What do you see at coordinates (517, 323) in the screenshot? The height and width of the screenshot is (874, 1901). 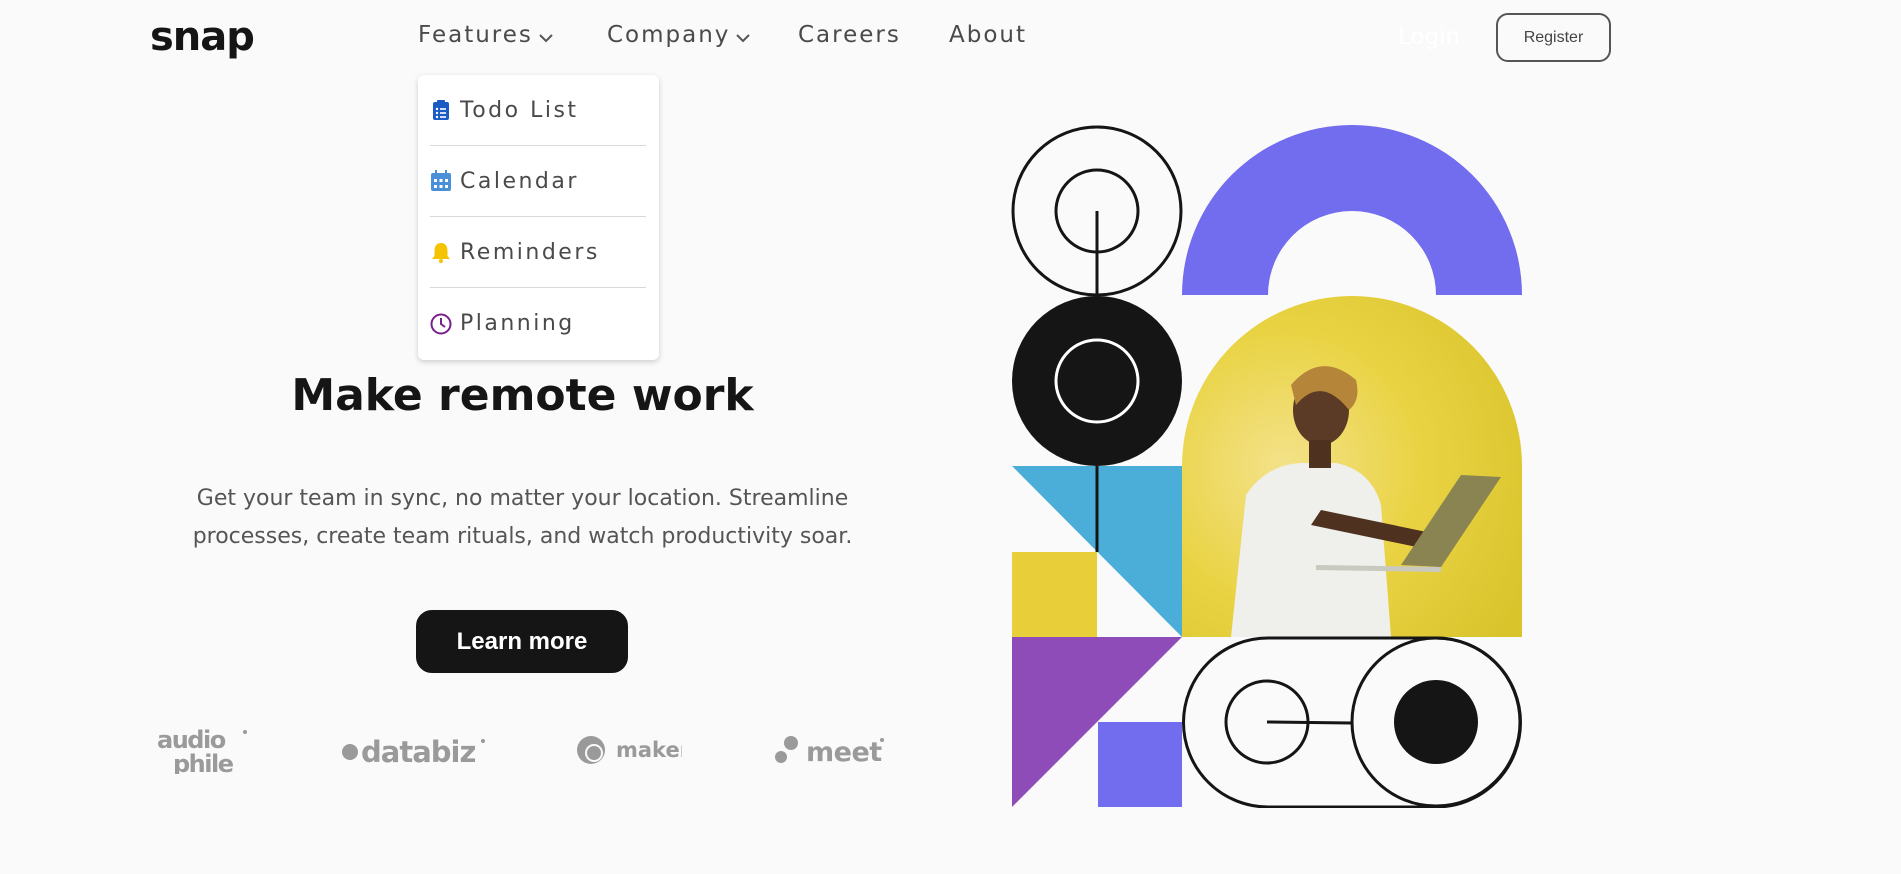 I see `dropdown-item-label: Planning` at bounding box center [517, 323].